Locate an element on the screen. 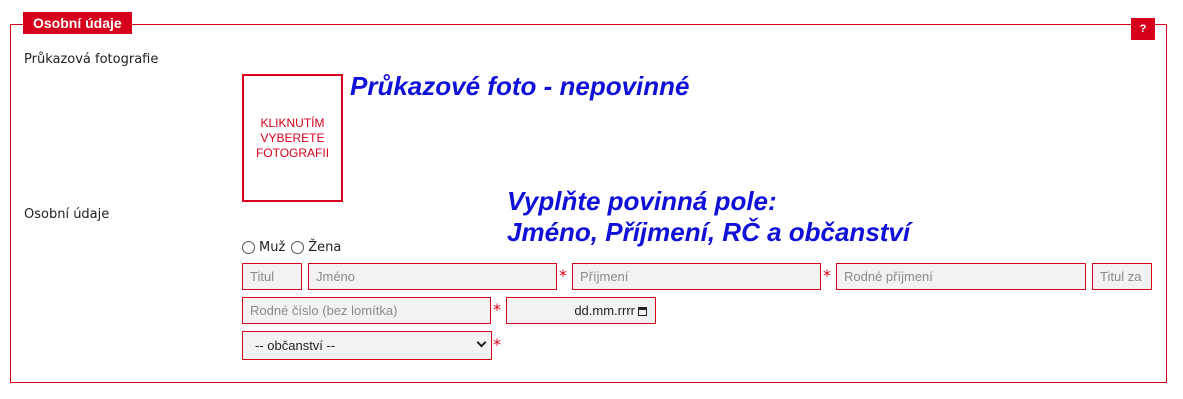 Image resolution: width=1183 pixels, height=399 pixels. birth-number-input: Rodné číslo (bez lomítka) is located at coordinates (366, 310).